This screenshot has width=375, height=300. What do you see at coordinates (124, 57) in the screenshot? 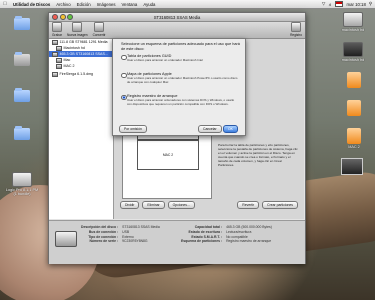
I see `radio-guid` at bounding box center [124, 57].